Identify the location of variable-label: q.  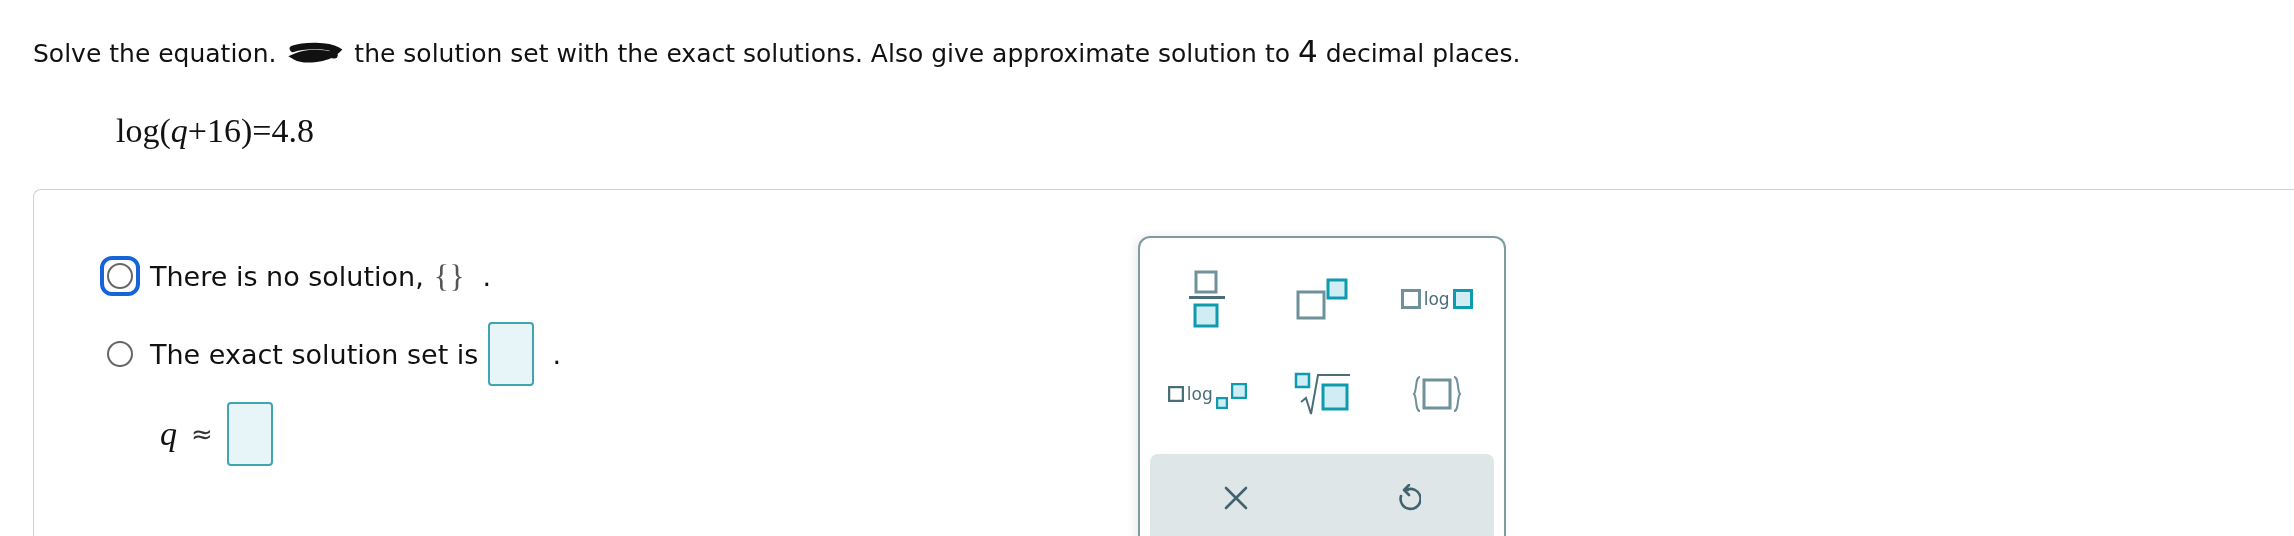
(168, 434).